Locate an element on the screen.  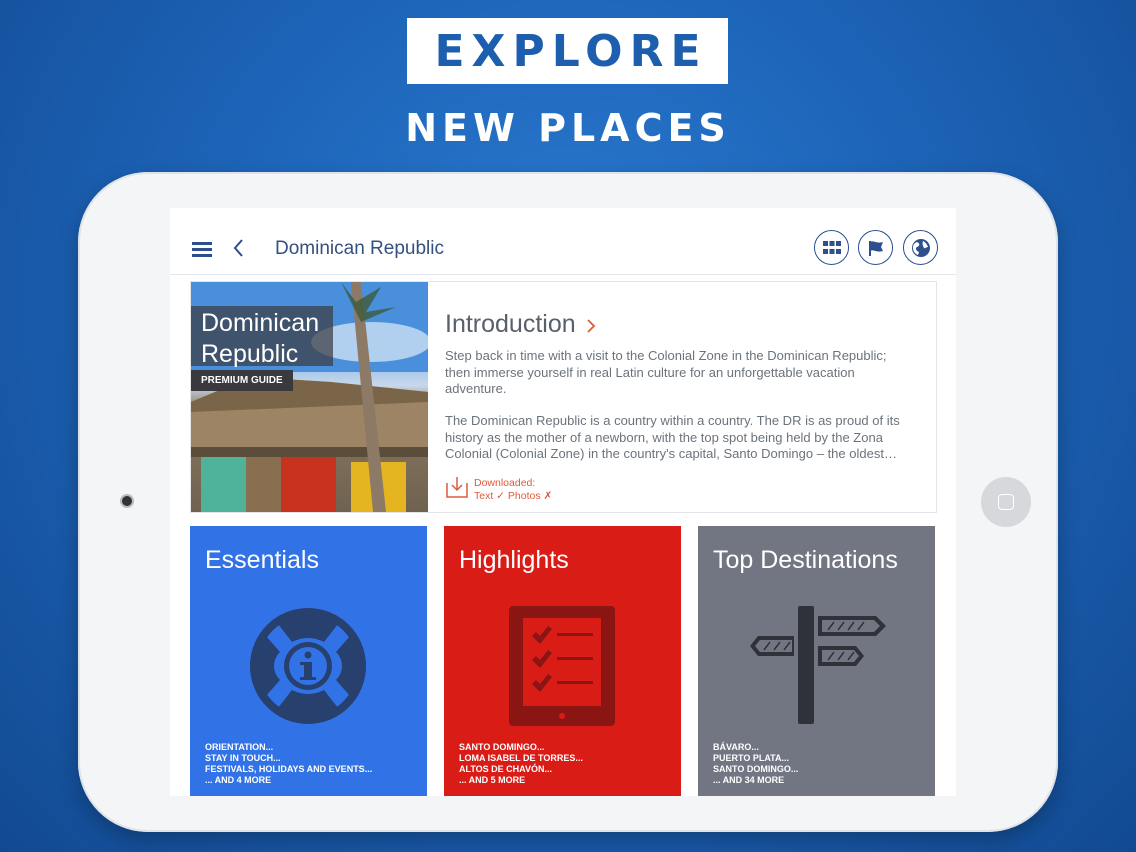
grid-button is located at coordinates (831, 247).